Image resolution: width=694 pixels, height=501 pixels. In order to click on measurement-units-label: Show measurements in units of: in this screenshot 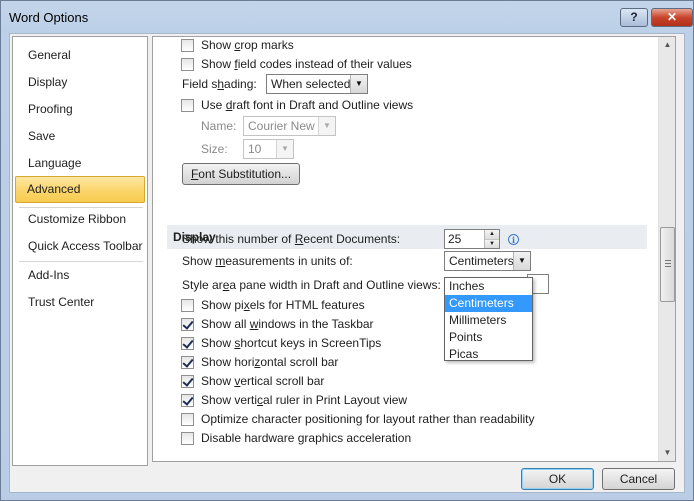, I will do `click(267, 261)`.